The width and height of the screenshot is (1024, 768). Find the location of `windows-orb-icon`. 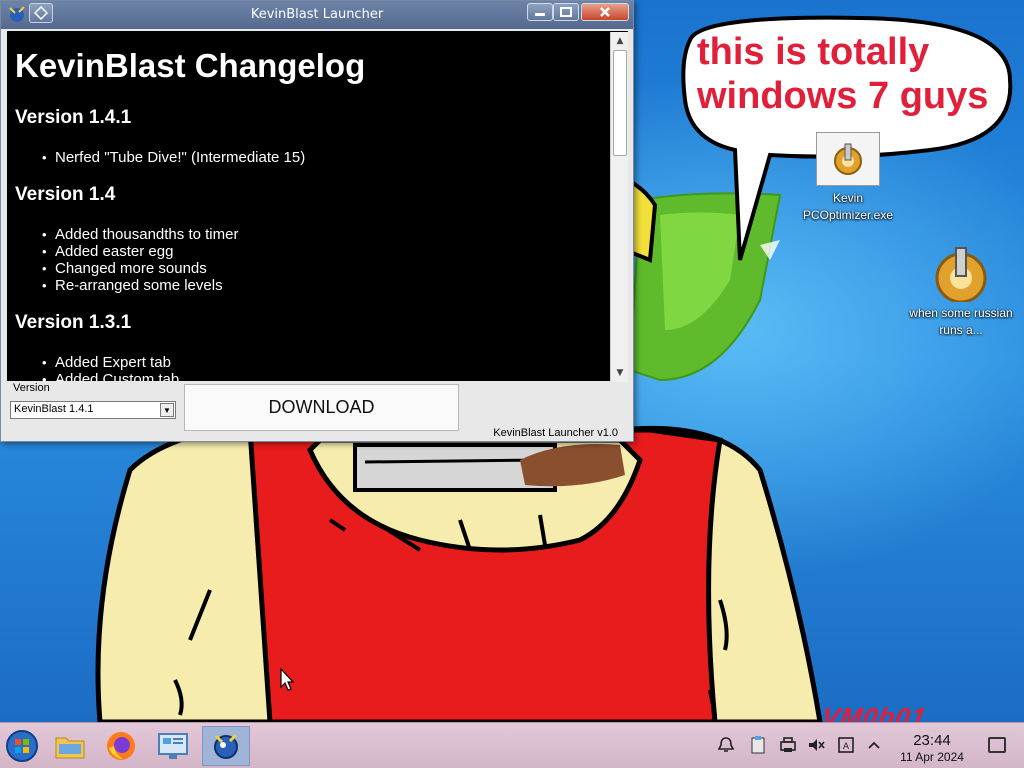

windows-orb-icon is located at coordinates (22, 746).